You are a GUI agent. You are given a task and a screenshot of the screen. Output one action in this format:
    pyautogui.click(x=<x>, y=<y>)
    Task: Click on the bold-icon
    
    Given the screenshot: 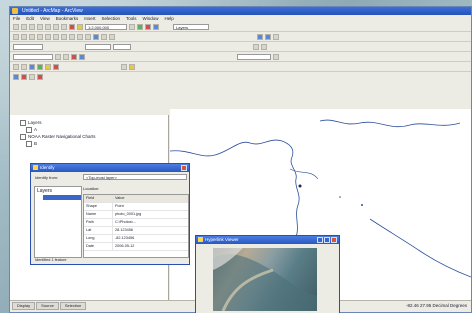 What is the action you would take?
    pyautogui.click(x=256, y=46)
    